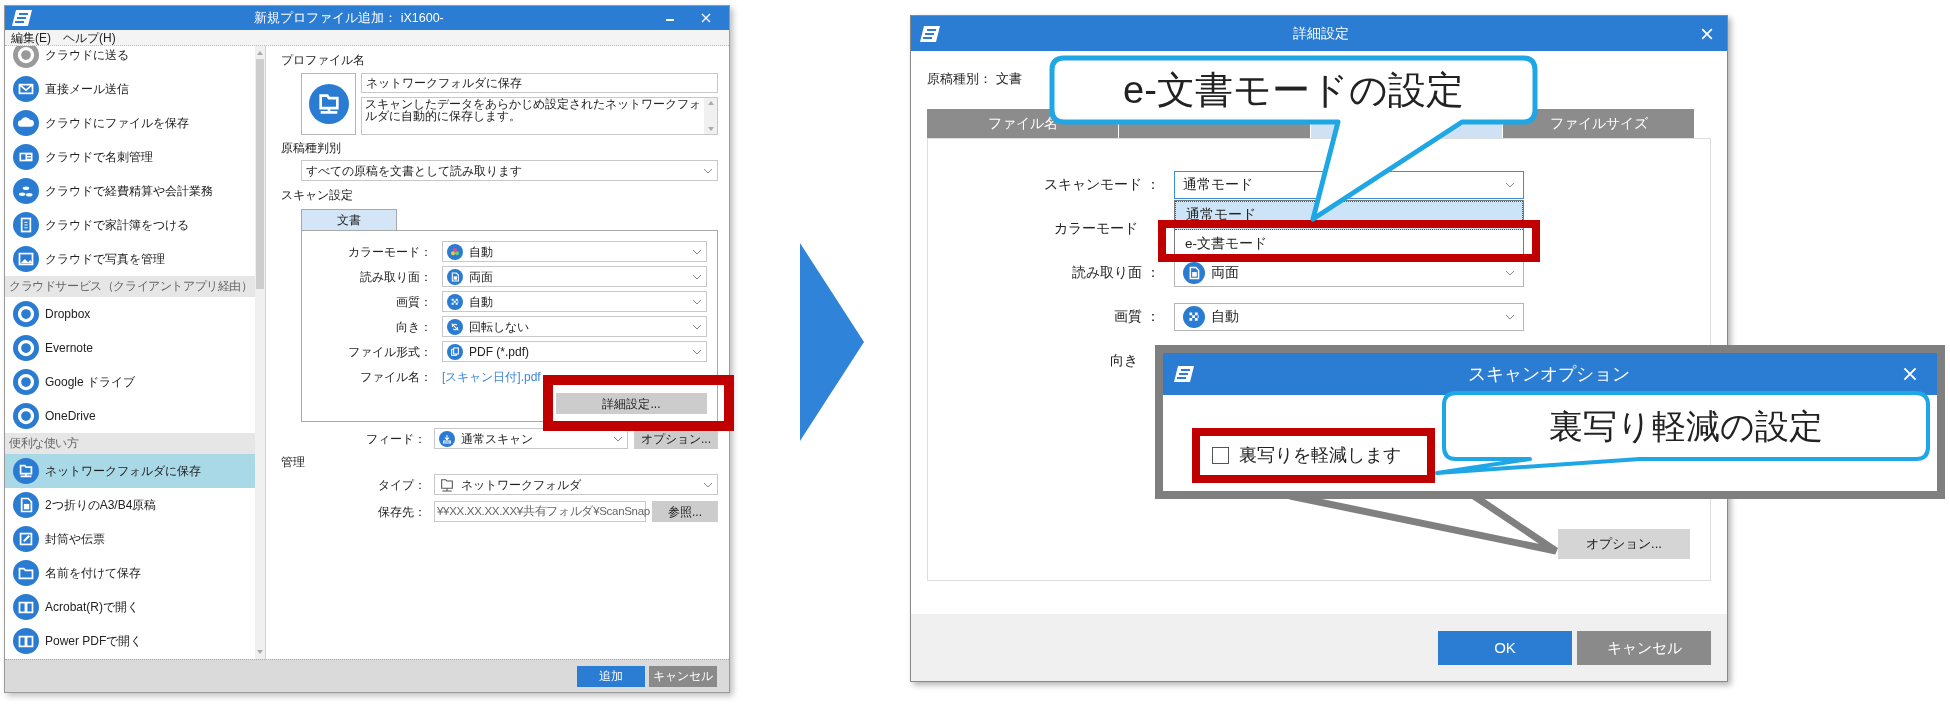 The width and height of the screenshot is (1950, 709). What do you see at coordinates (130, 225) in the screenshot?
I see `sidebar-item: クラウドで家計簿をつける` at bounding box center [130, 225].